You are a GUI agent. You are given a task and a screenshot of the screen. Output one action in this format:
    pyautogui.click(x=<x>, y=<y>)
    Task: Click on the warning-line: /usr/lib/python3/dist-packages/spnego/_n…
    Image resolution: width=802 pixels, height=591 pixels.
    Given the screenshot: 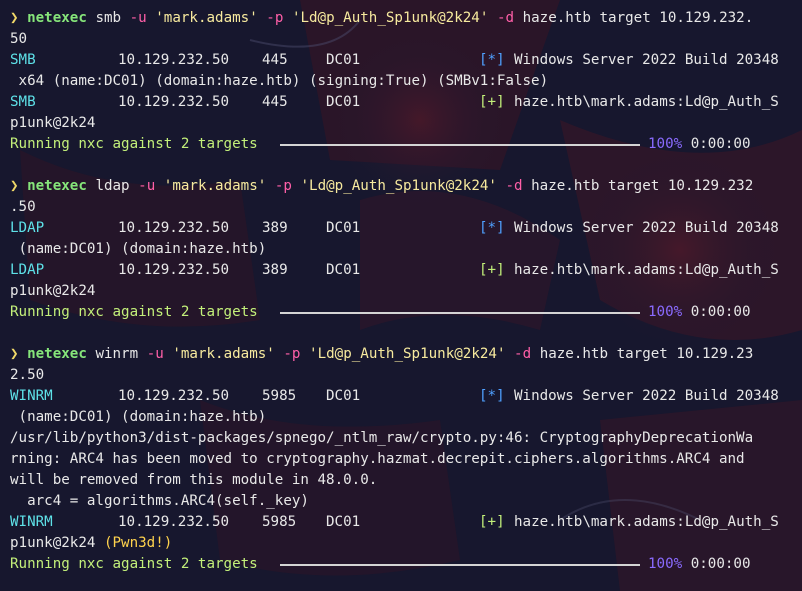 What is the action you would take?
    pyautogui.click(x=382, y=438)
    